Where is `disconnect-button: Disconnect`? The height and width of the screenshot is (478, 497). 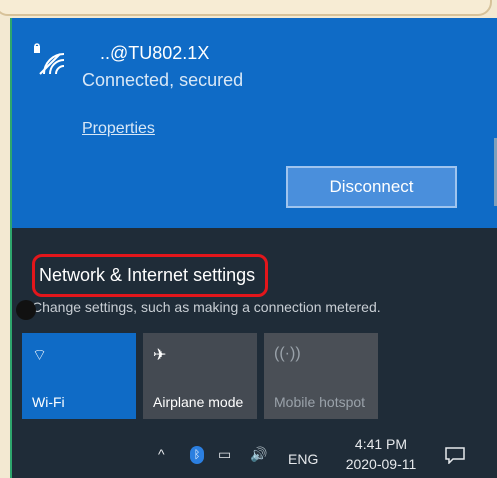
disconnect-button: Disconnect is located at coordinates (371, 187).